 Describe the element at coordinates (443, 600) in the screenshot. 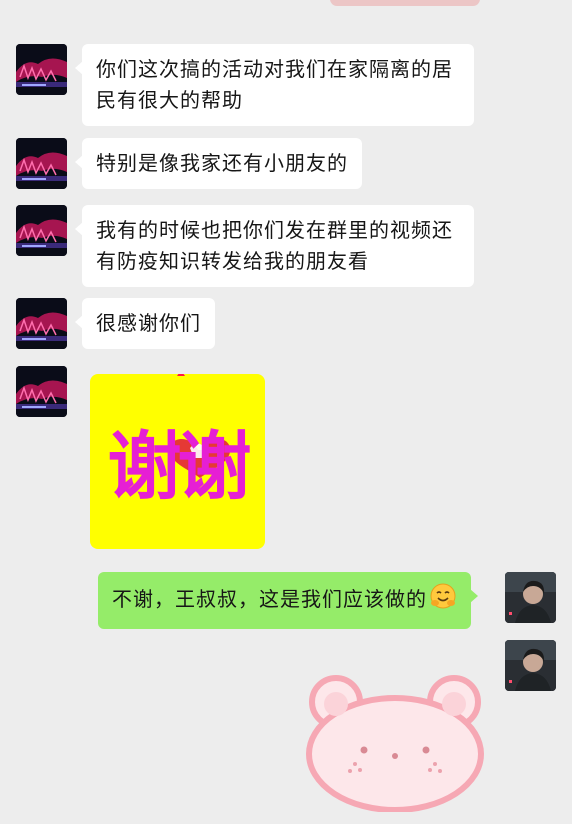

I see `hugging-face-emoji-icon` at that location.